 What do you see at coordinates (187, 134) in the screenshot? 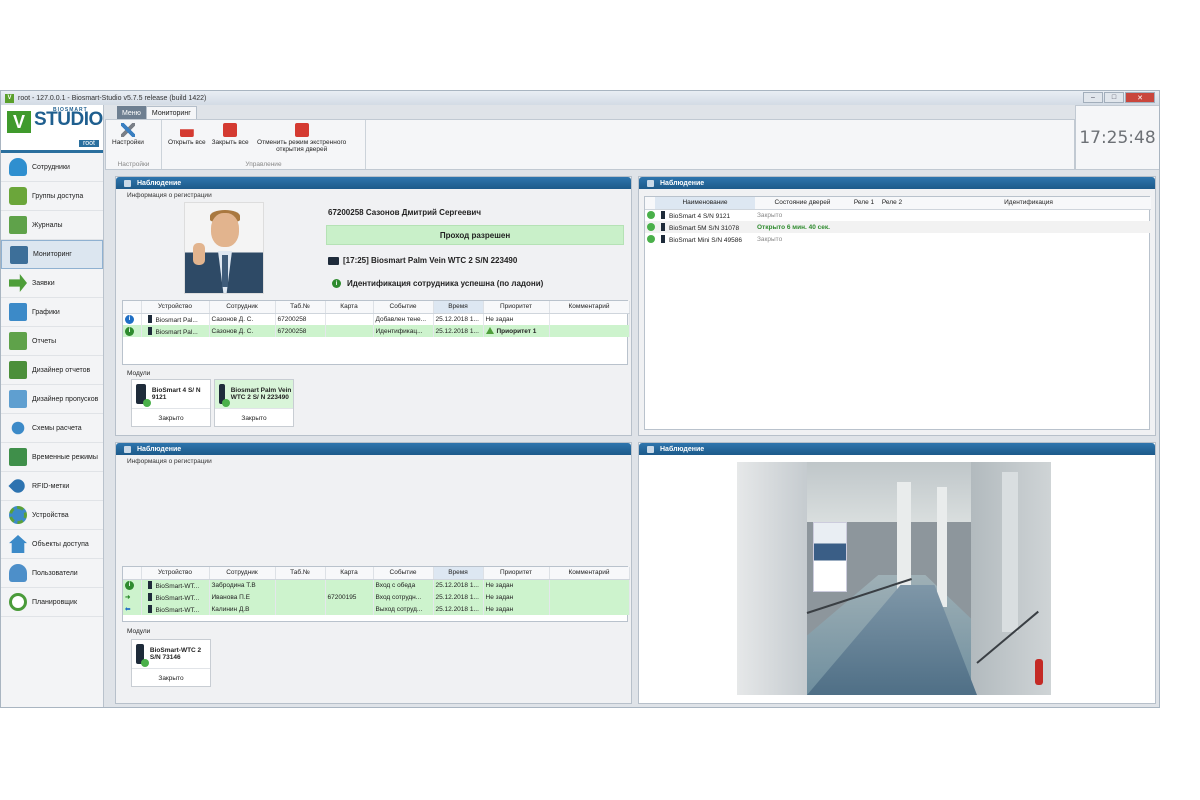
I see `open-all-button: Открыть все` at bounding box center [187, 134].